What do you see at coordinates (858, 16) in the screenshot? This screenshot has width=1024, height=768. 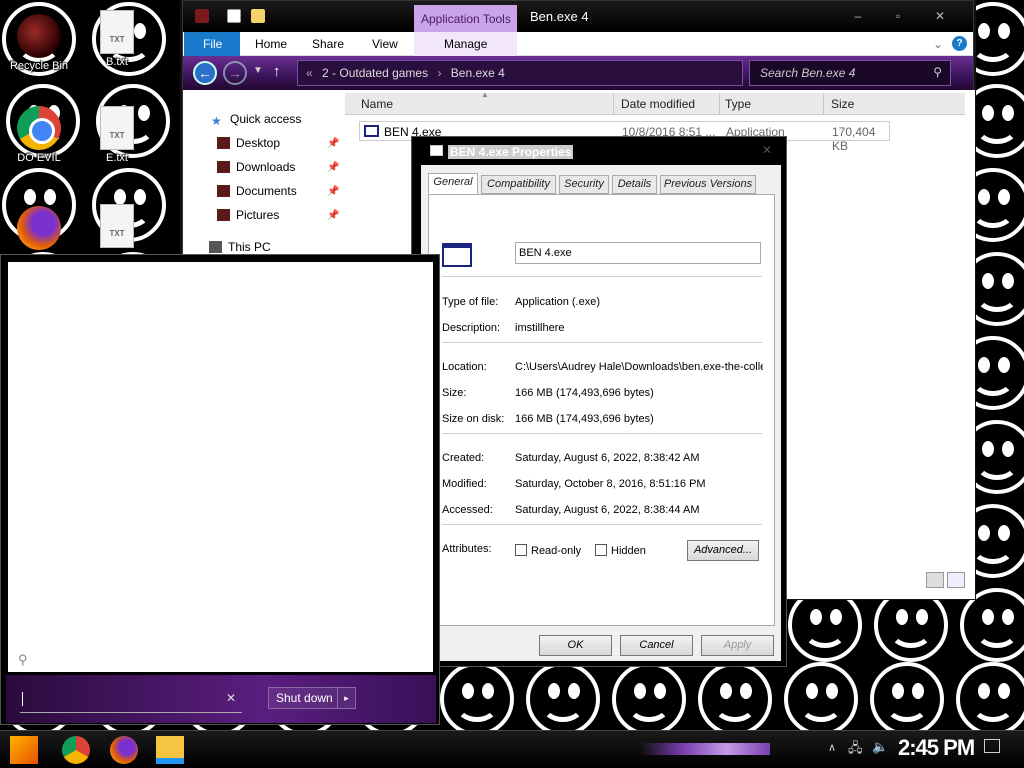 I see `minimize-button: –` at bounding box center [858, 16].